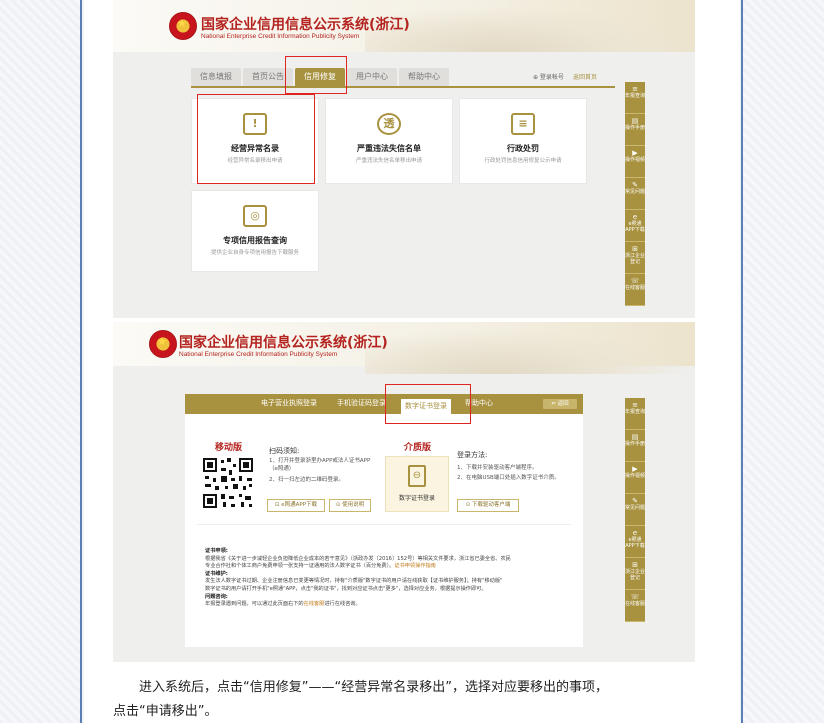  What do you see at coordinates (523, 141) in the screenshot?
I see `card-admin-penalty: ≡ 行政处罚 行政处罚信息信用修复公示申请` at bounding box center [523, 141].